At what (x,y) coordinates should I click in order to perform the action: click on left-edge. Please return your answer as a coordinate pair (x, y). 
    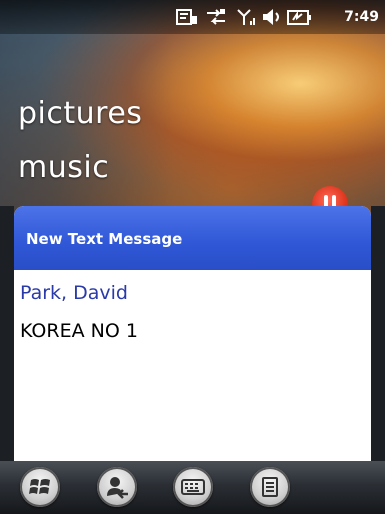
    Looking at the image, I should click on (7, 333).